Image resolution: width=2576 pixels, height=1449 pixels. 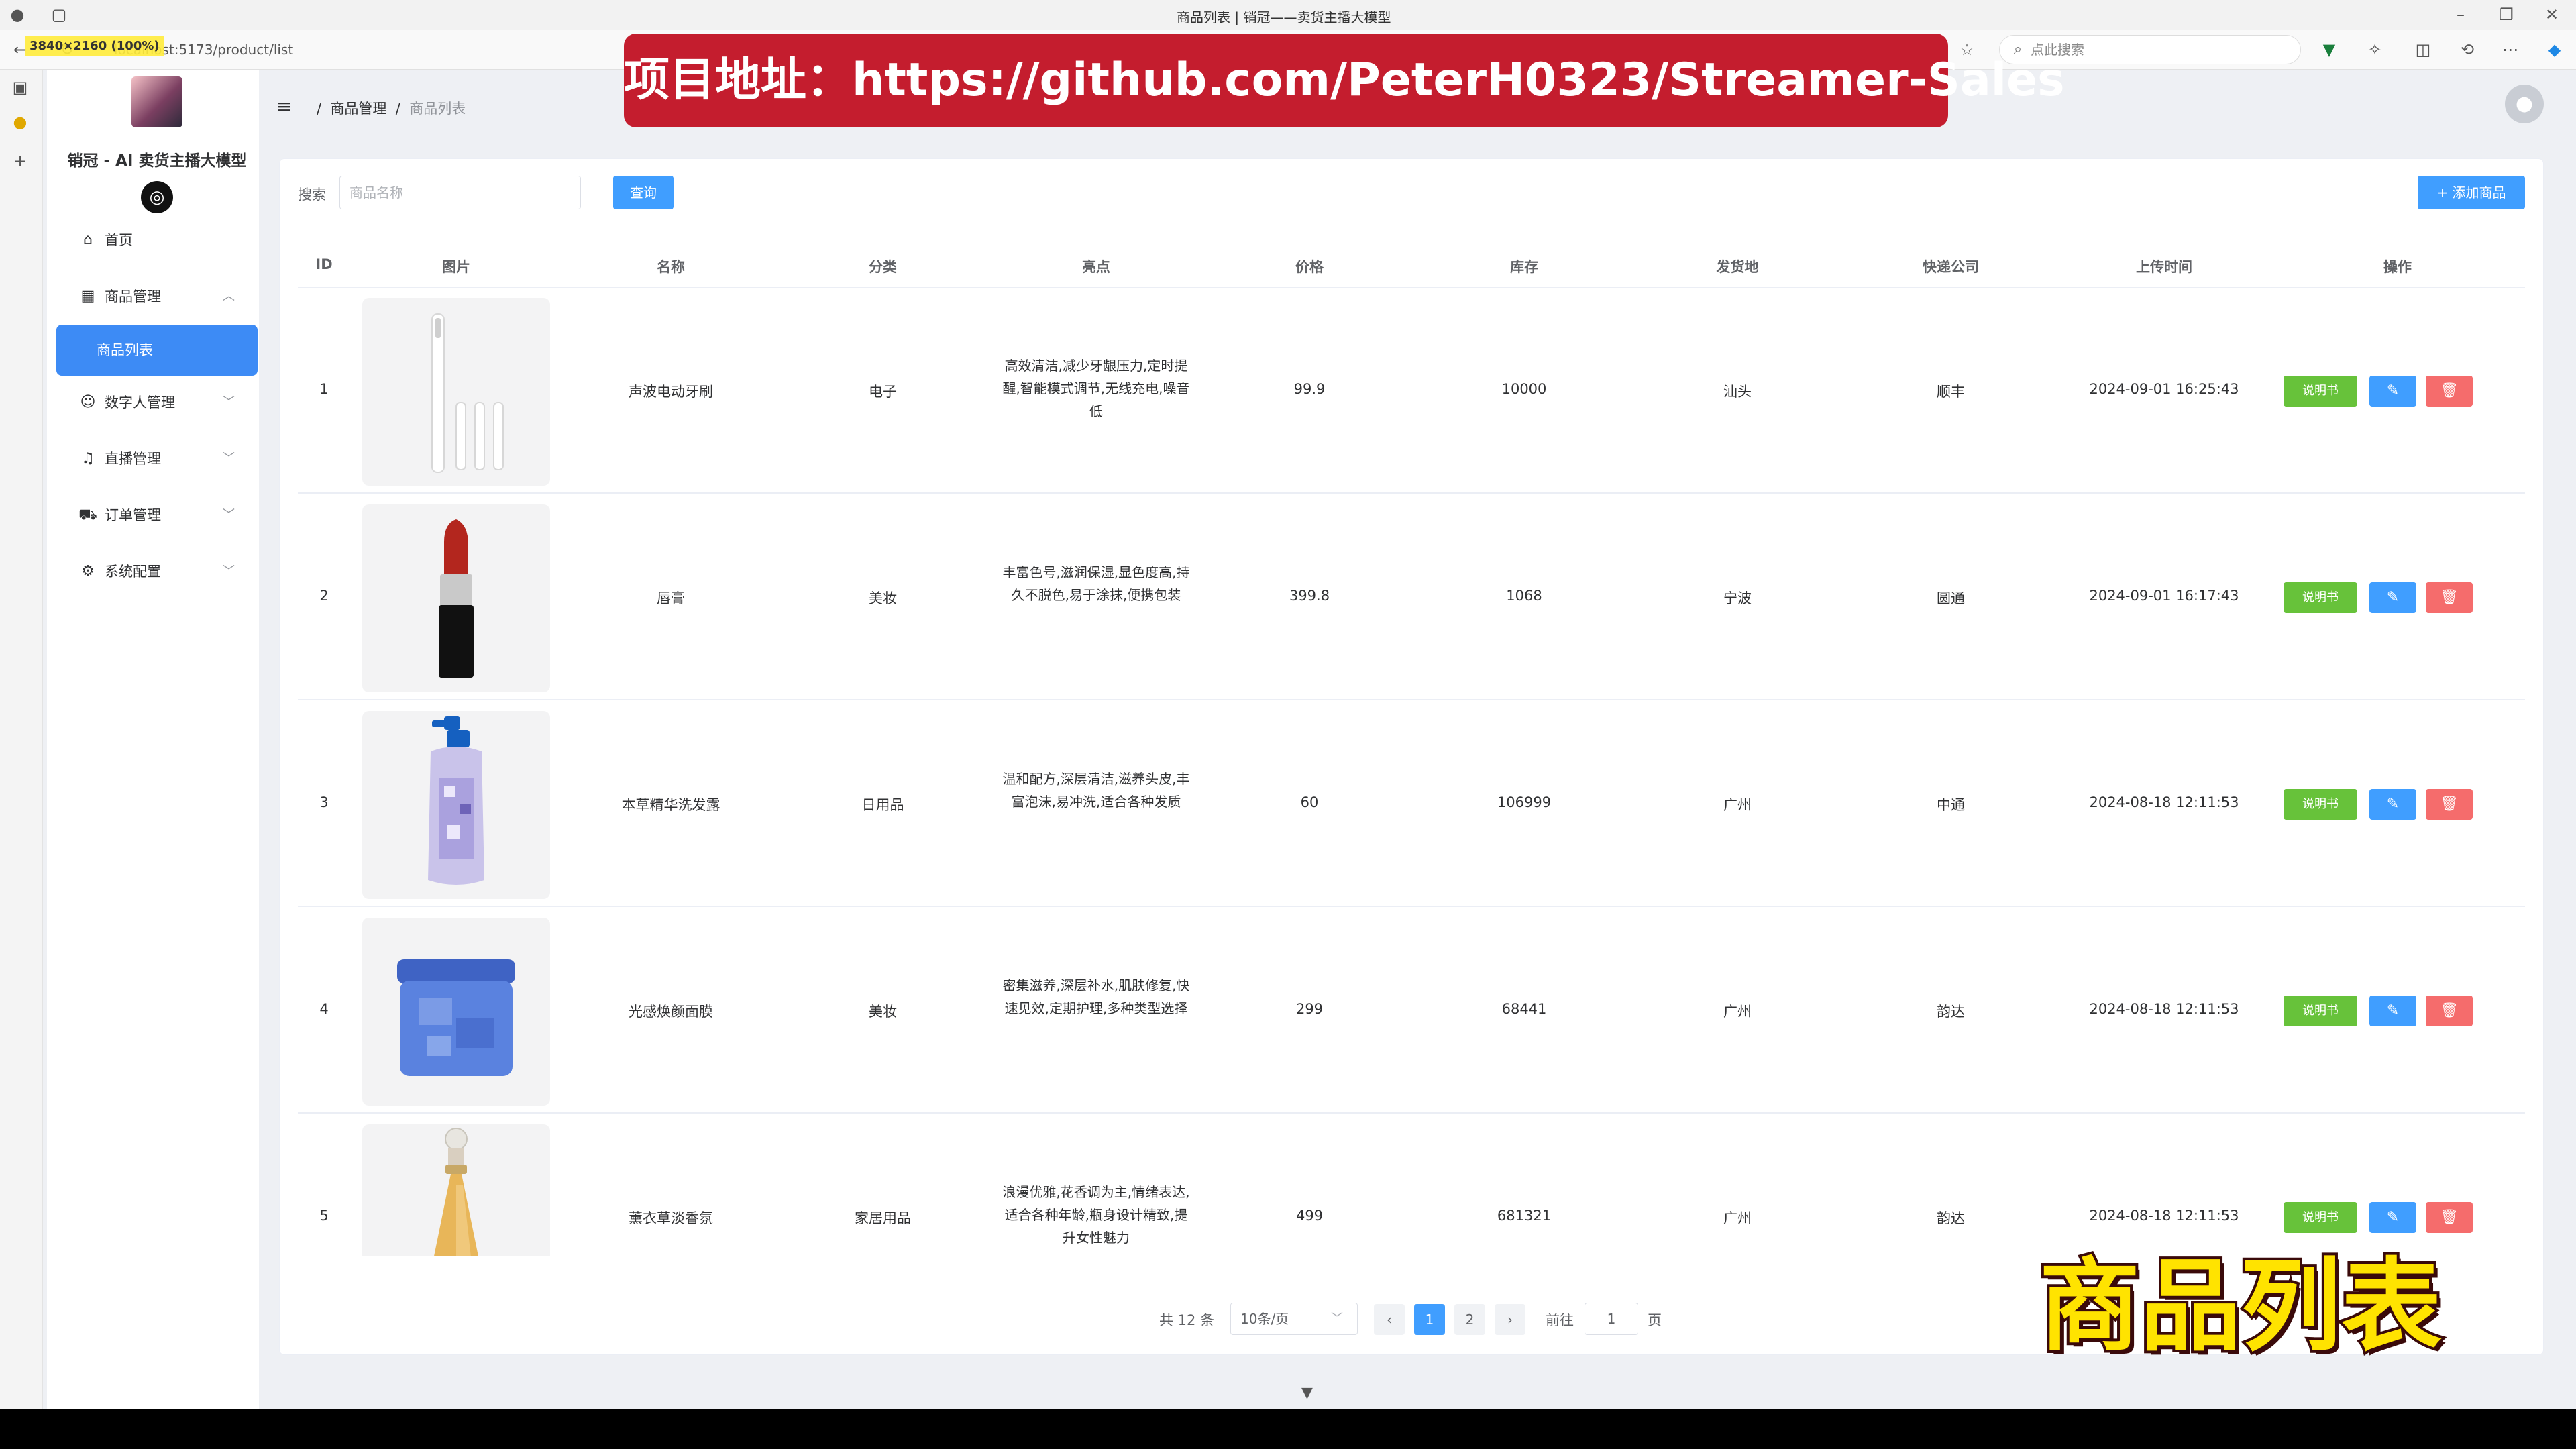 I want to click on cell-id: 1, so click(x=324, y=389).